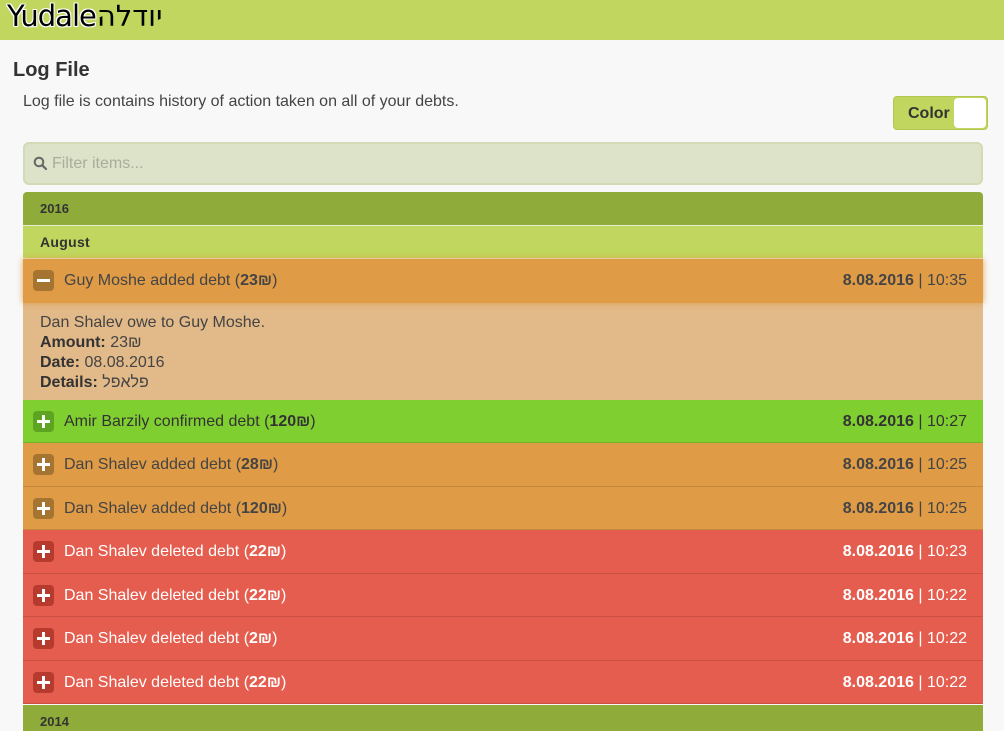 This screenshot has width=1004, height=731. Describe the element at coordinates (503, 343) in the screenshot. I see `details-amount: Amount: 23₪` at that location.